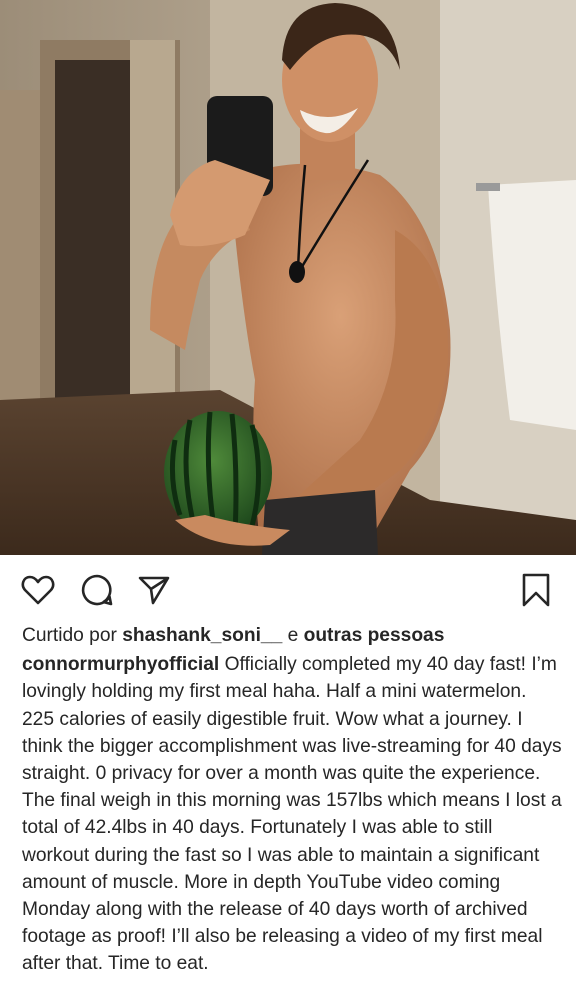  What do you see at coordinates (154, 590) in the screenshot?
I see `paper-plane-icon` at bounding box center [154, 590].